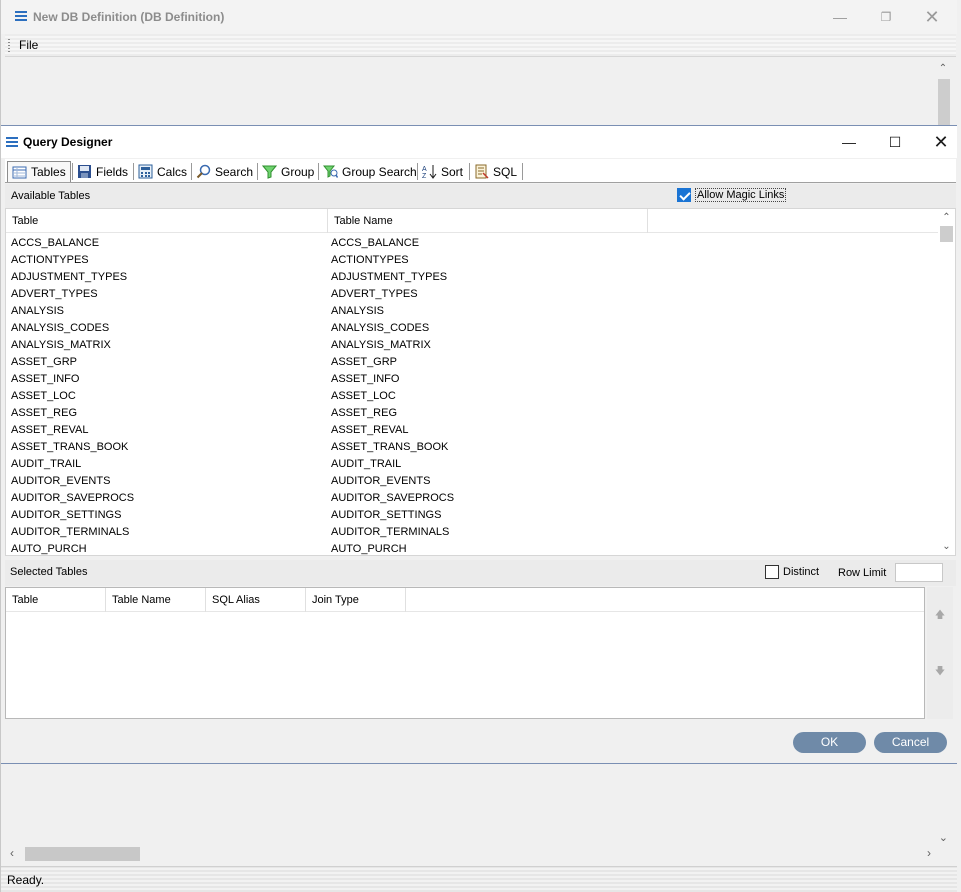 This screenshot has height=892, width=961. Describe the element at coordinates (379, 171) in the screenshot. I see `tab-group-search-label: Group Search` at that location.